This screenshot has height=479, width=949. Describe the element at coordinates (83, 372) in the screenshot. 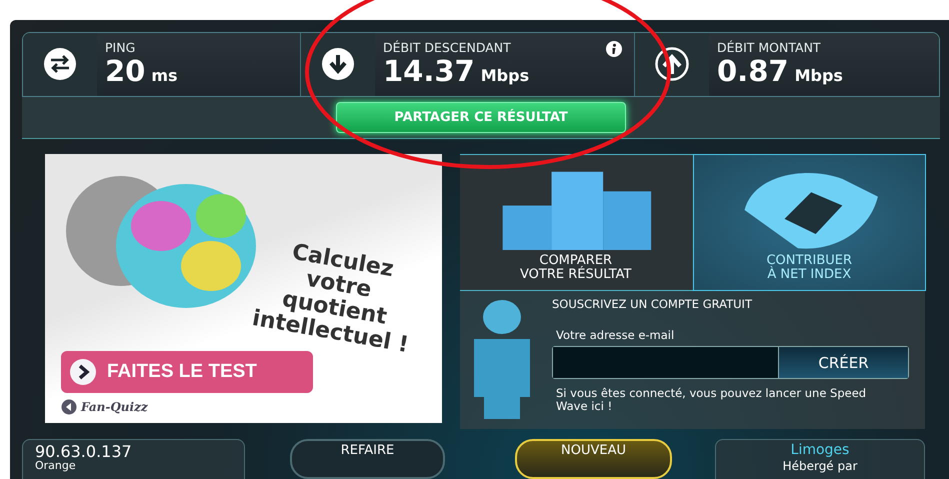

I see `chevron-icon` at that location.